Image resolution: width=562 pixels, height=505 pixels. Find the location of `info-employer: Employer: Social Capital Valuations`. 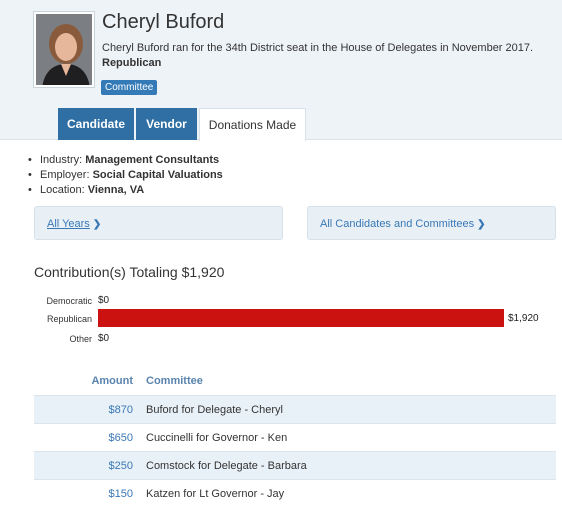

info-employer: Employer: Social Capital Valuations is located at coordinates (125, 175).